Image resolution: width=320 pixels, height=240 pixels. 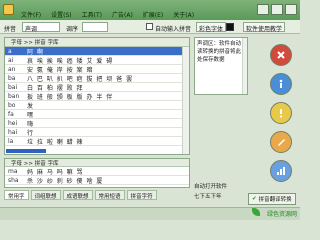 What do you see at coordinates (8, 9) in the screenshot?
I see `app-icon` at bounding box center [8, 9].